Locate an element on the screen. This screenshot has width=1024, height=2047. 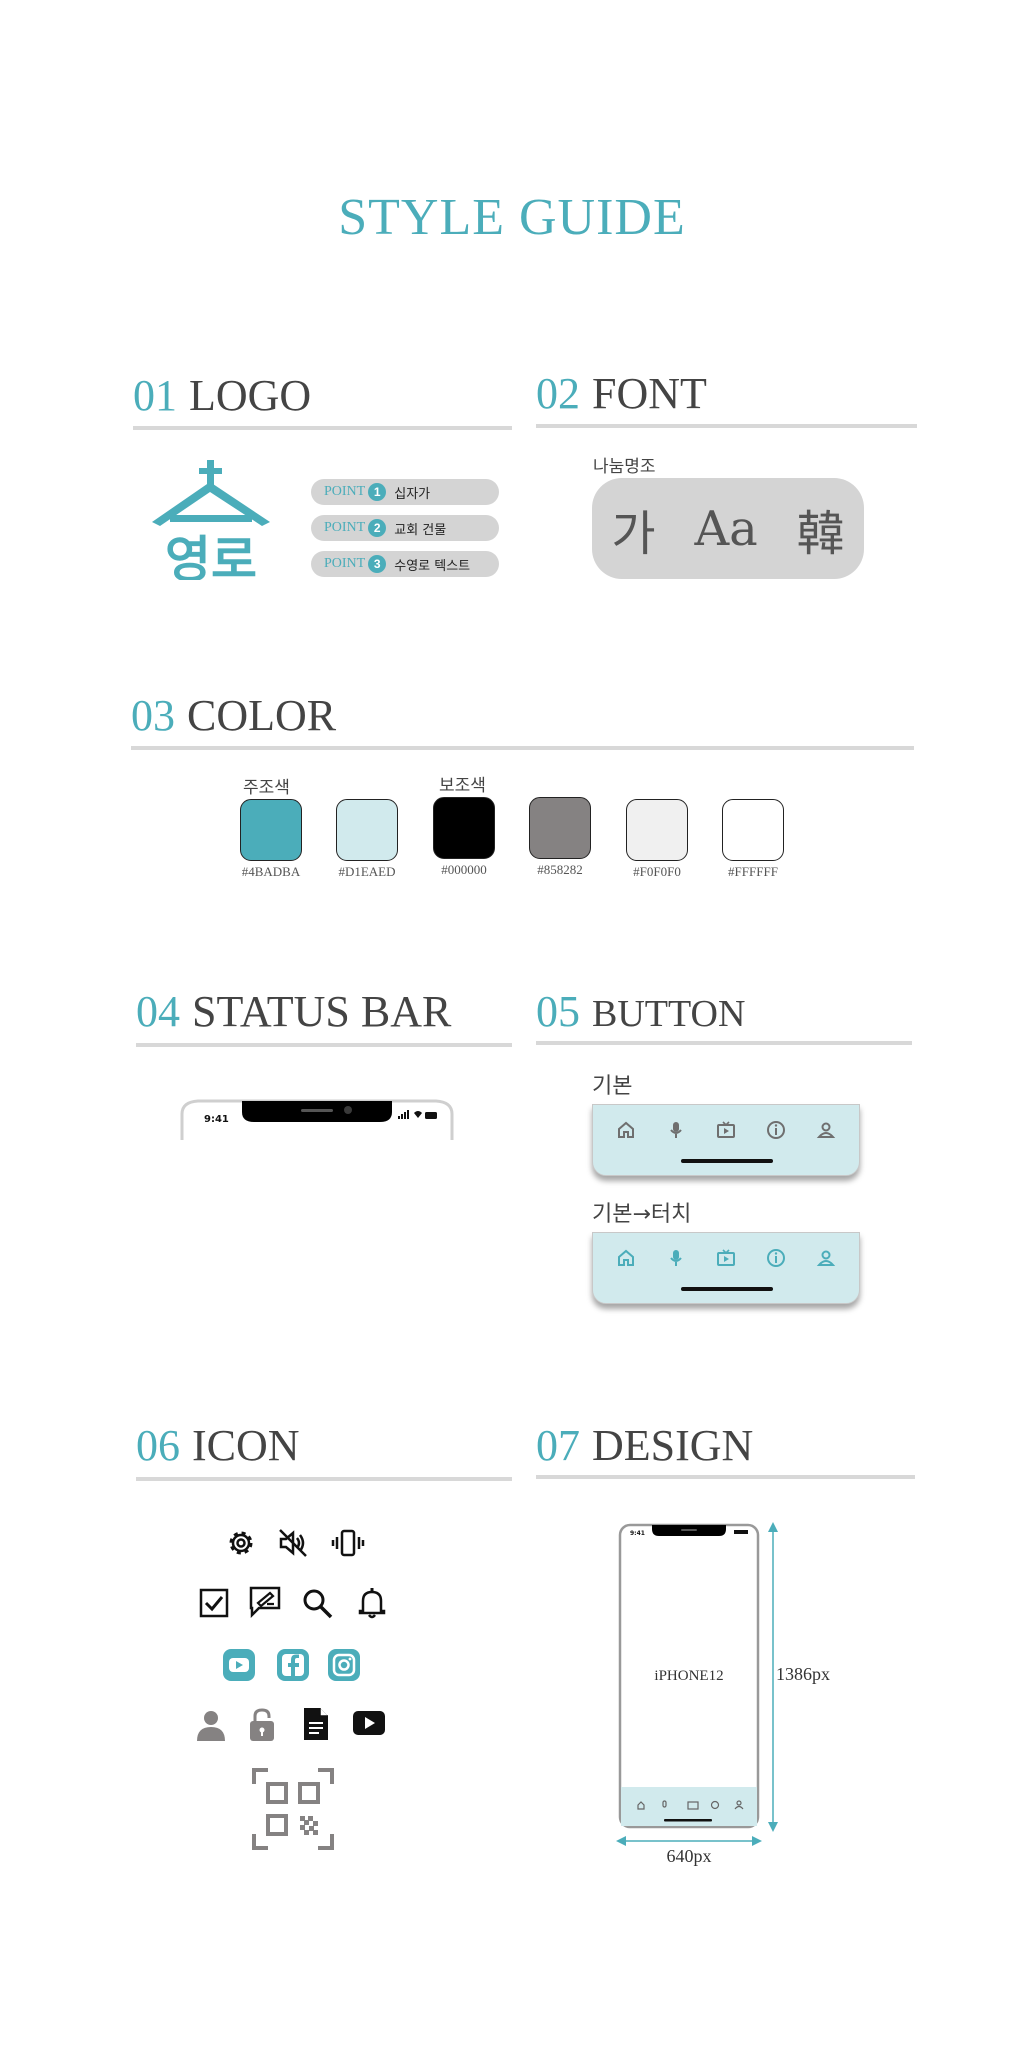
logo-point-3: POINT 3 수영로 텍스트 is located at coordinates (405, 564).